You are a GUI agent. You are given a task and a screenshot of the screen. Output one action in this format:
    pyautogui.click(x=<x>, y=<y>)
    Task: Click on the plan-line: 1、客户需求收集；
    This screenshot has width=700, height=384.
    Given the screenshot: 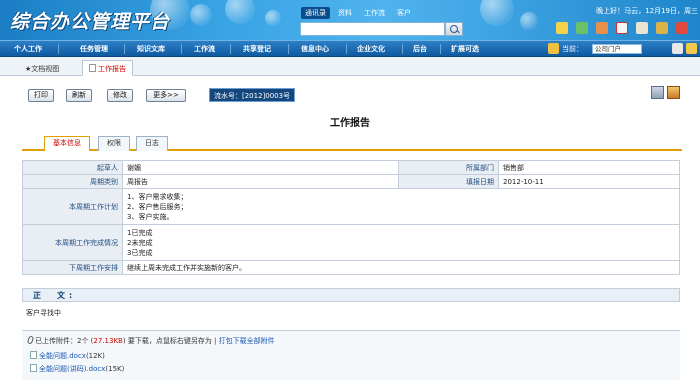 What is the action you would take?
    pyautogui.click(x=157, y=196)
    